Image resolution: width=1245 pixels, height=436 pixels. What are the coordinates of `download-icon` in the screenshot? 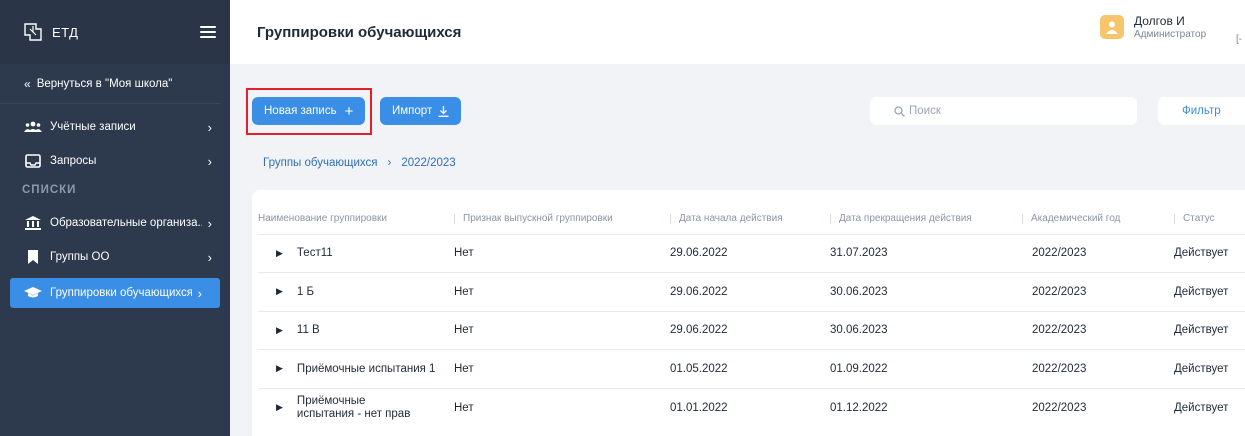 It's located at (443, 111).